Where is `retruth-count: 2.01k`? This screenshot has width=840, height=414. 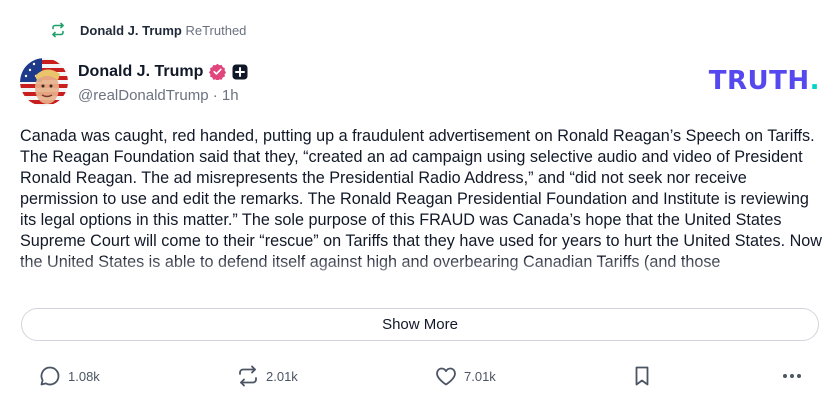 retruth-count: 2.01k is located at coordinates (282, 376).